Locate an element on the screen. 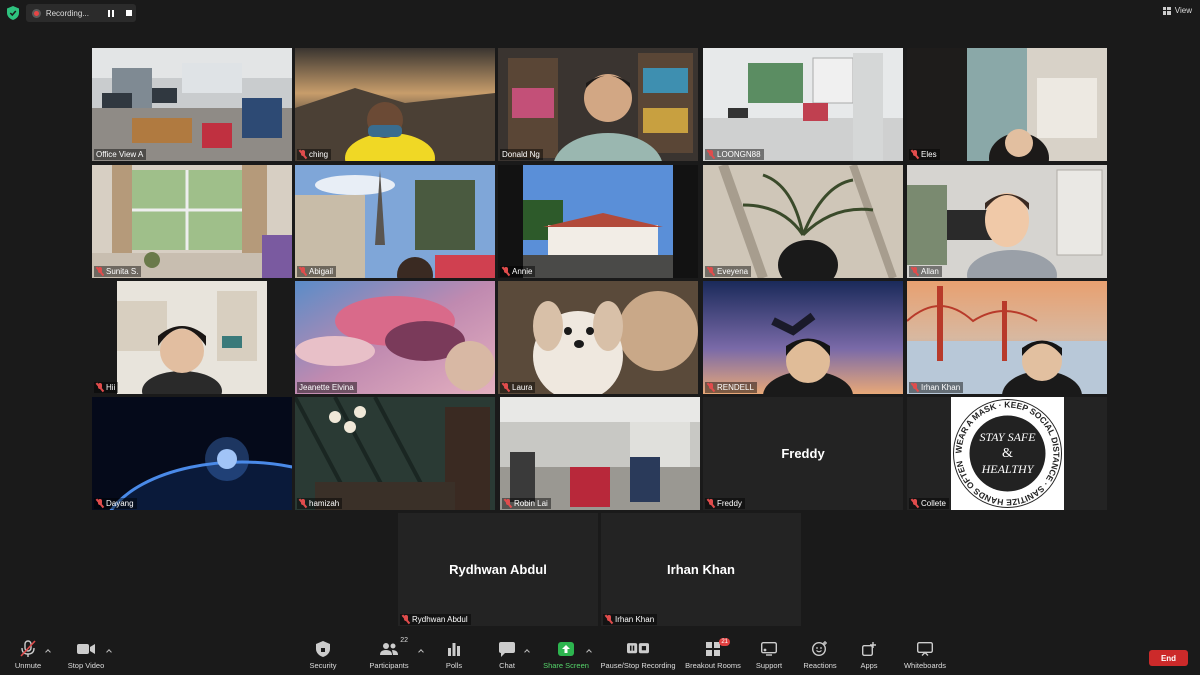 The width and height of the screenshot is (1200, 675). stop-video-button: Stop Video is located at coordinates (86, 655).